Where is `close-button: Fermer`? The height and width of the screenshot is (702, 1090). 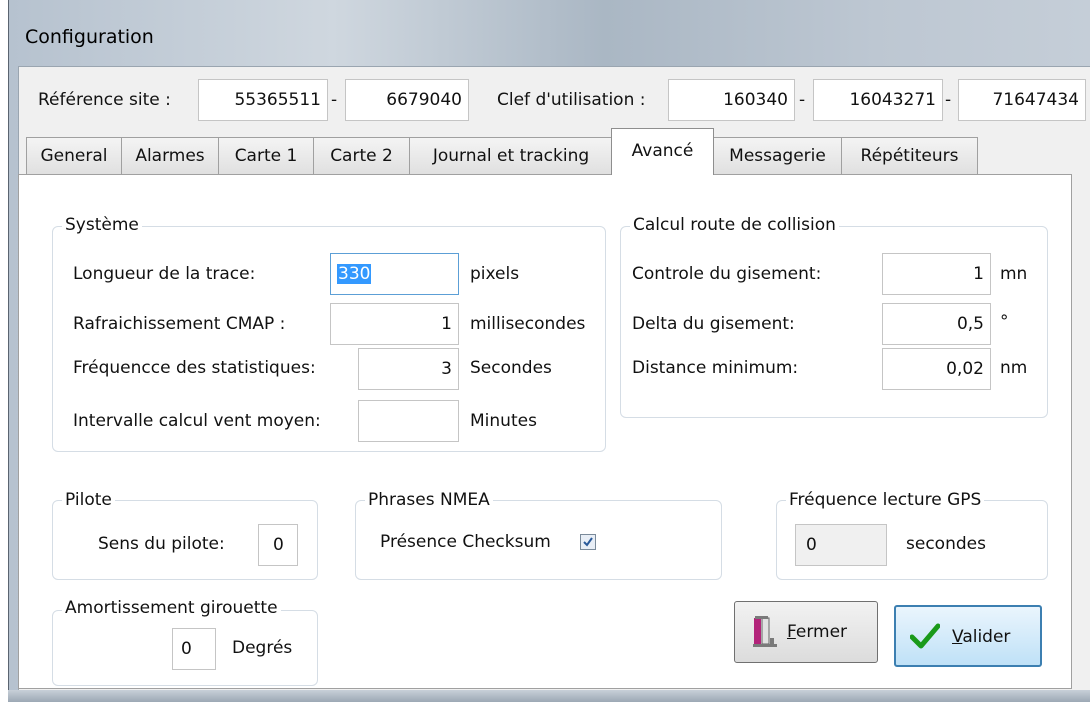 close-button: Fermer is located at coordinates (806, 632).